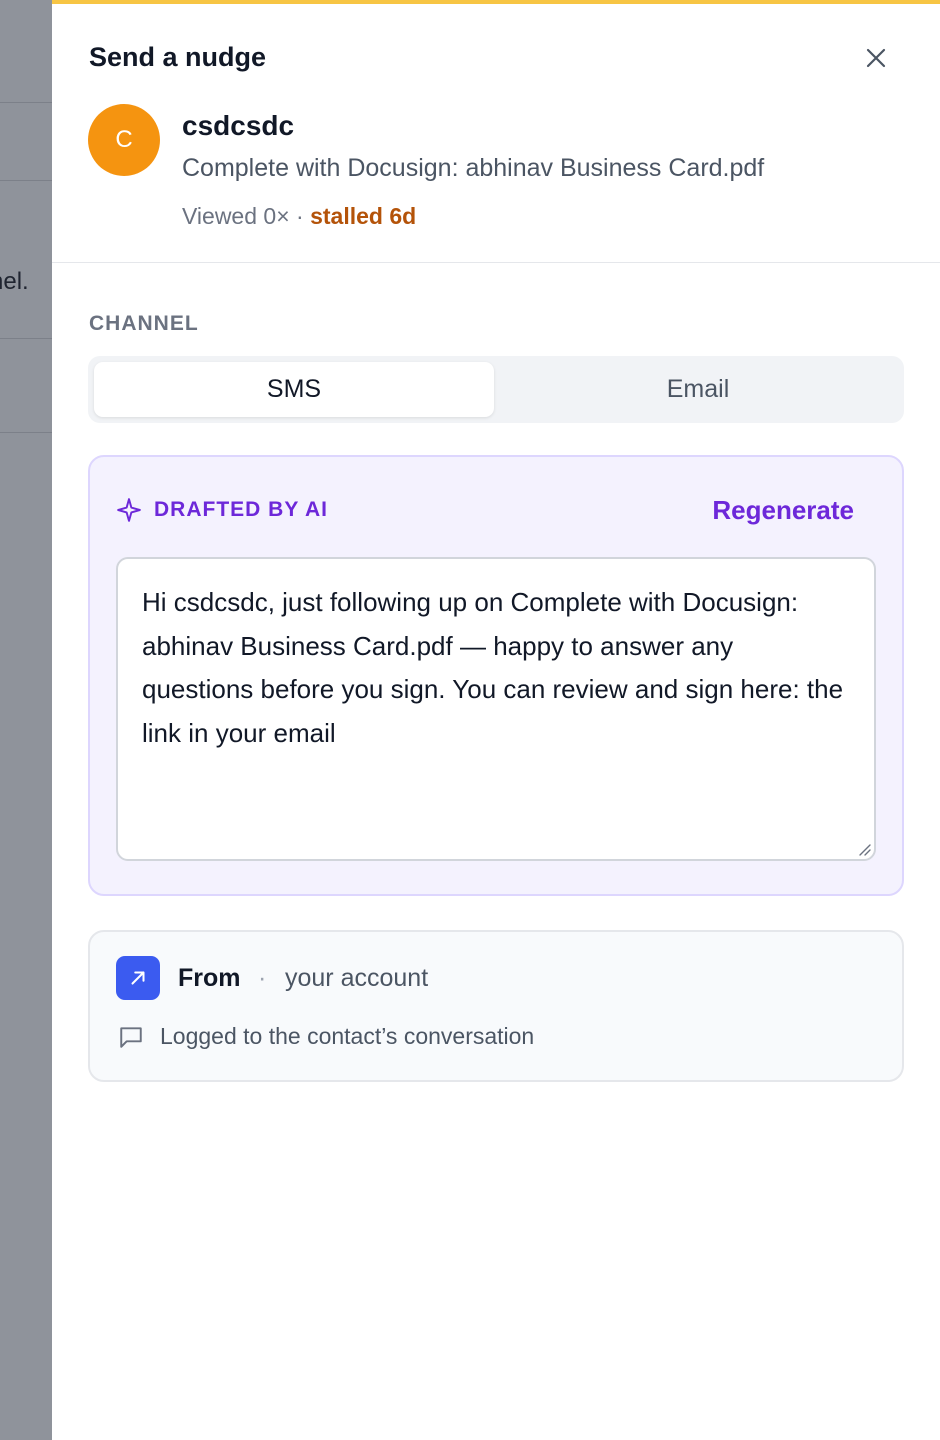 The height and width of the screenshot is (1440, 940). Describe the element at coordinates (26, 720) in the screenshot. I see `page-backdrop: nel.` at that location.